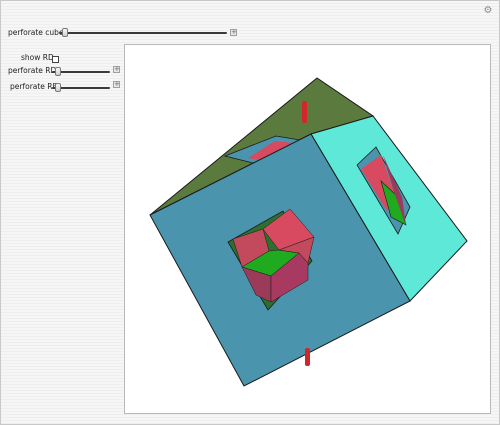 The width and height of the screenshot is (500, 425). I want to click on perforate-cube-thumb, so click(65, 32).